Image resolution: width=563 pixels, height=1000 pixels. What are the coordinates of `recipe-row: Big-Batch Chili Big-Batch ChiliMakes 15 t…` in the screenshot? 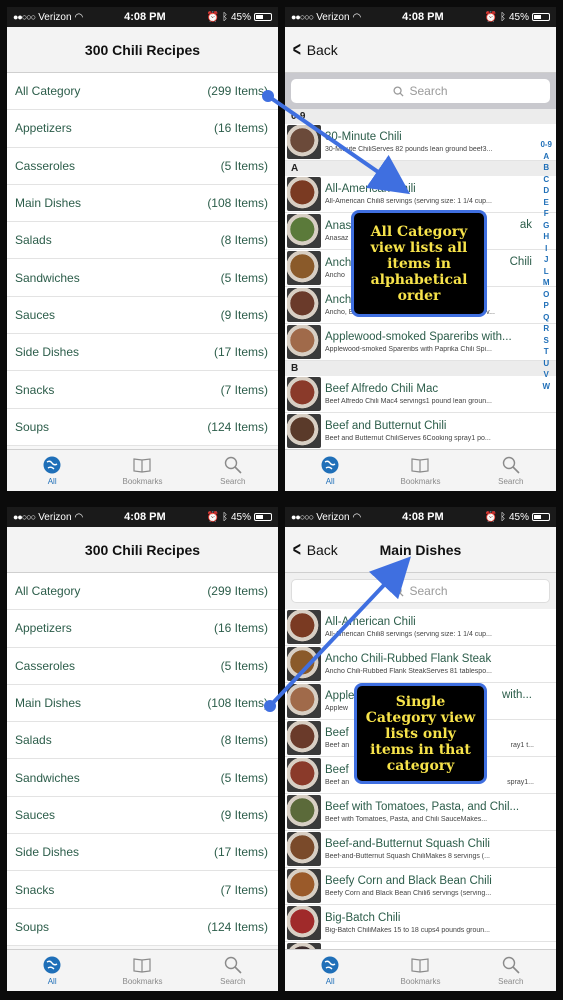 It's located at (420, 923).